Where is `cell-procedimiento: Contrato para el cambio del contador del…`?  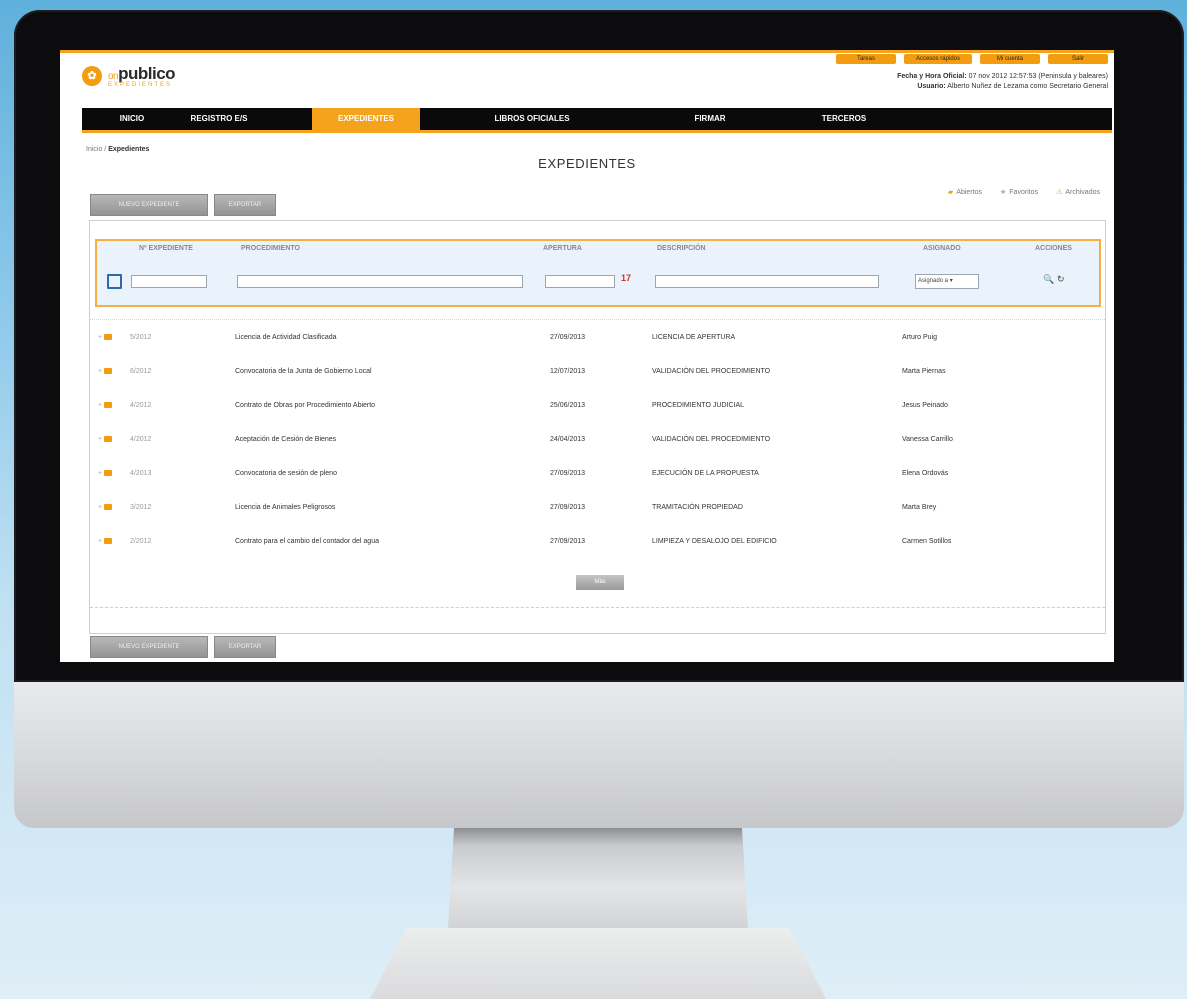
cell-procedimiento: Contrato para el cambio del contador del… is located at coordinates (307, 541).